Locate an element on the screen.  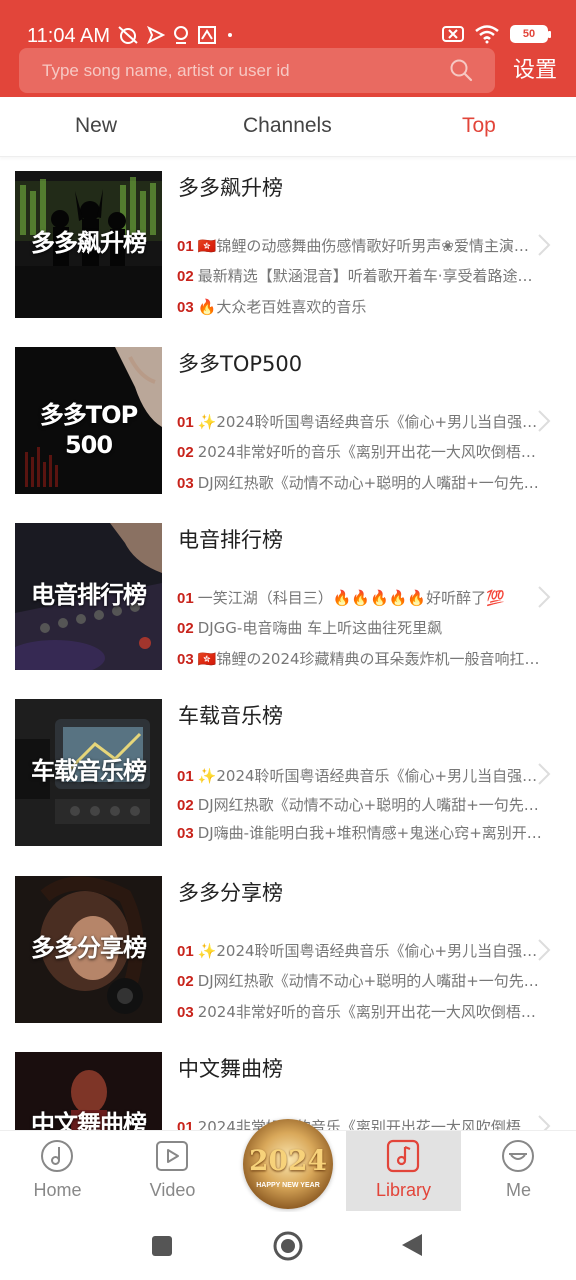
nav-me: Me is located at coordinates (518, 1171).